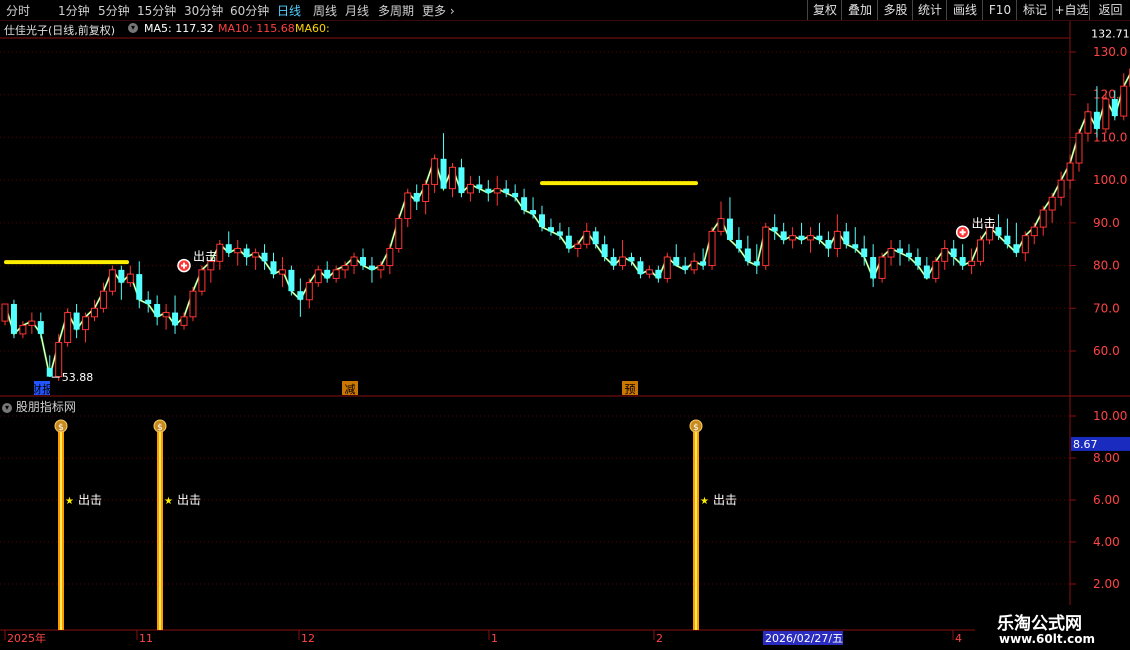  Describe the element at coordinates (984, 223) in the screenshot. I see `signal-label: 出击` at that location.